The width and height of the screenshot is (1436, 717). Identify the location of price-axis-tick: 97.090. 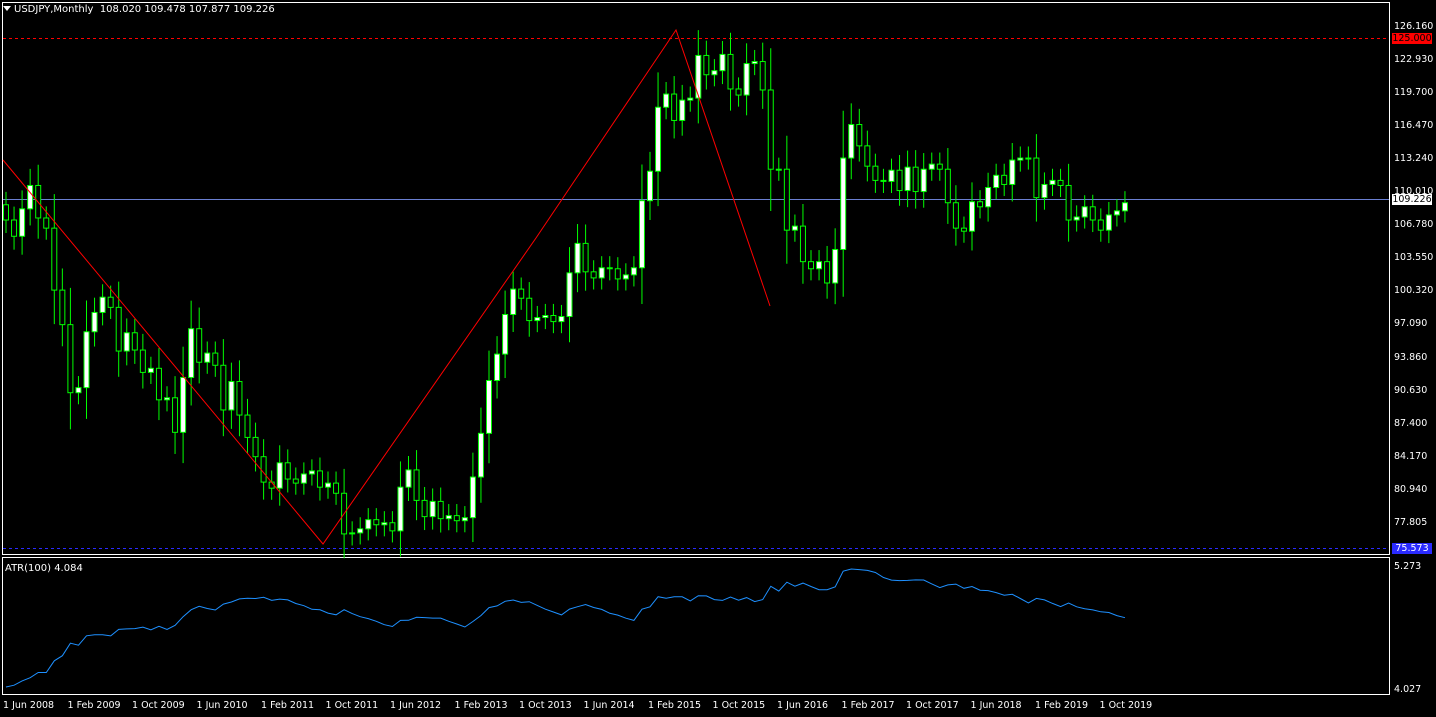
(1411, 324).